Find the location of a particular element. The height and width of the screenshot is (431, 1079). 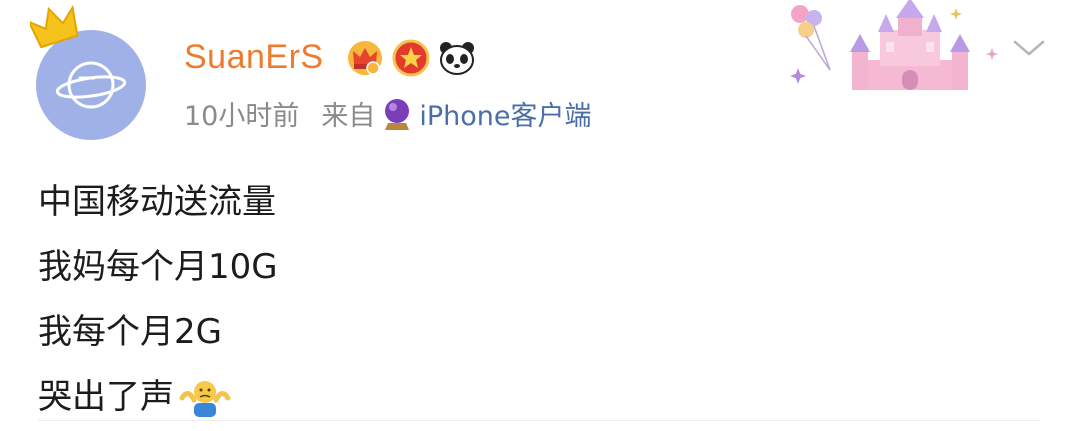

content-line: 我妈每个月10G is located at coordinates (158, 267).